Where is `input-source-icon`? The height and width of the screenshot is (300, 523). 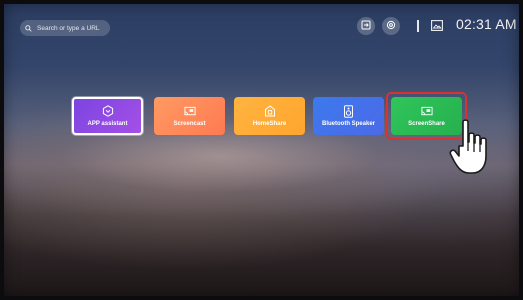
input-source-icon is located at coordinates (366, 26).